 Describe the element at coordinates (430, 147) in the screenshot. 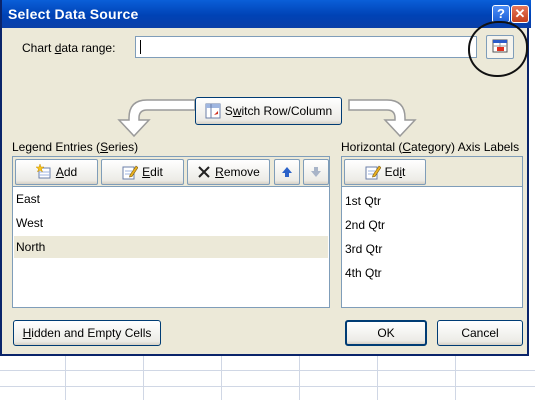

I see `axis-labels-heading: Horizontal (Category) Axis Labels` at that location.